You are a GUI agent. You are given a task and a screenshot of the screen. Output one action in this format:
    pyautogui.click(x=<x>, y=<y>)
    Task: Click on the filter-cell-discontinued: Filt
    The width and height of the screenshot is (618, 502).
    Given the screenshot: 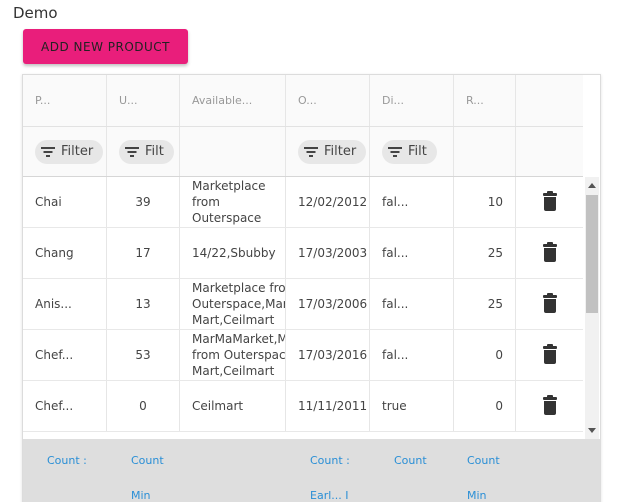 What is the action you would take?
    pyautogui.click(x=412, y=151)
    